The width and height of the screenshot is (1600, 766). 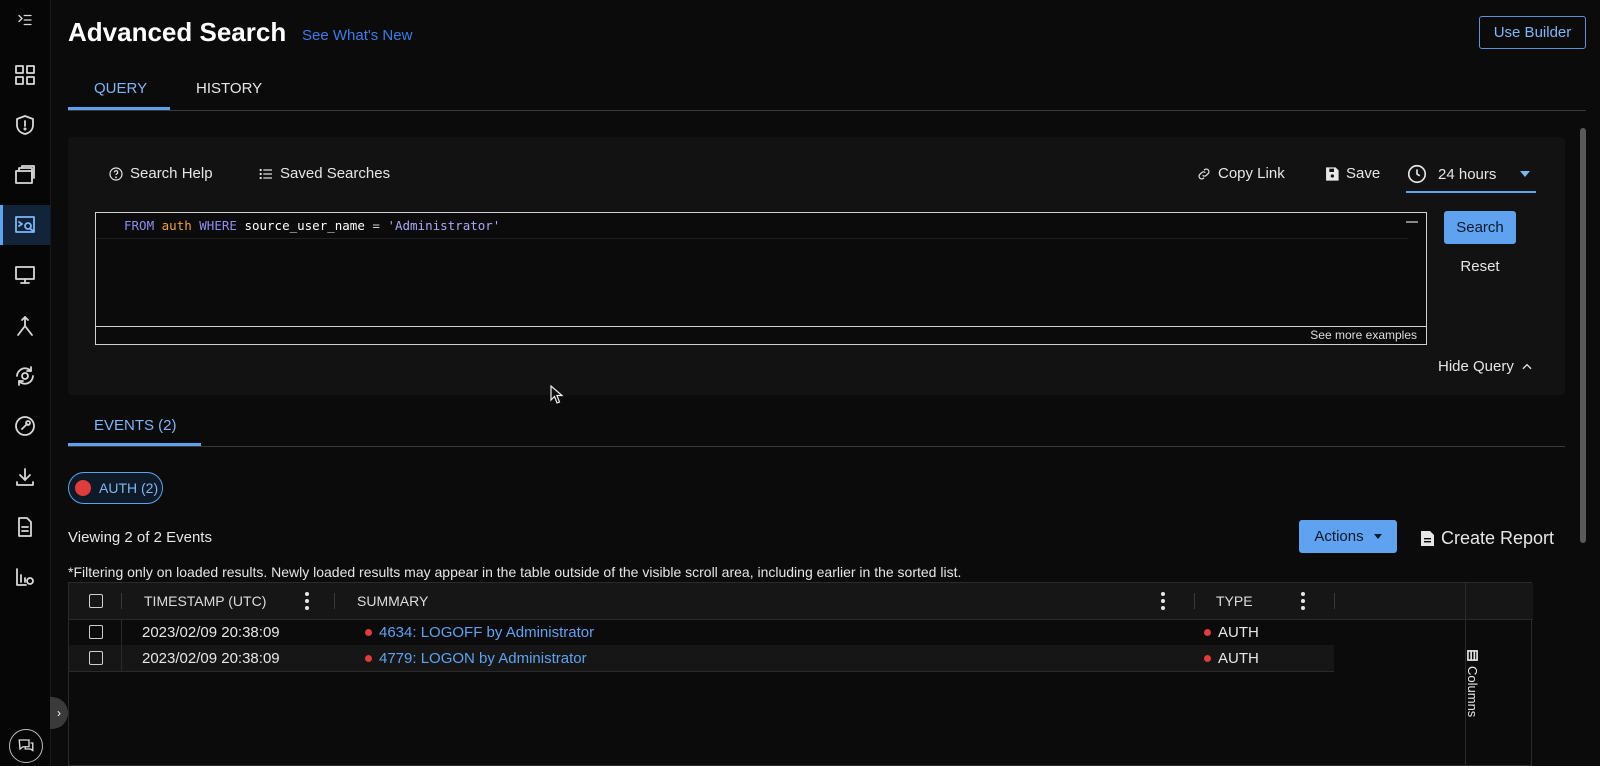 I want to click on link-icon, so click(x=1204, y=173).